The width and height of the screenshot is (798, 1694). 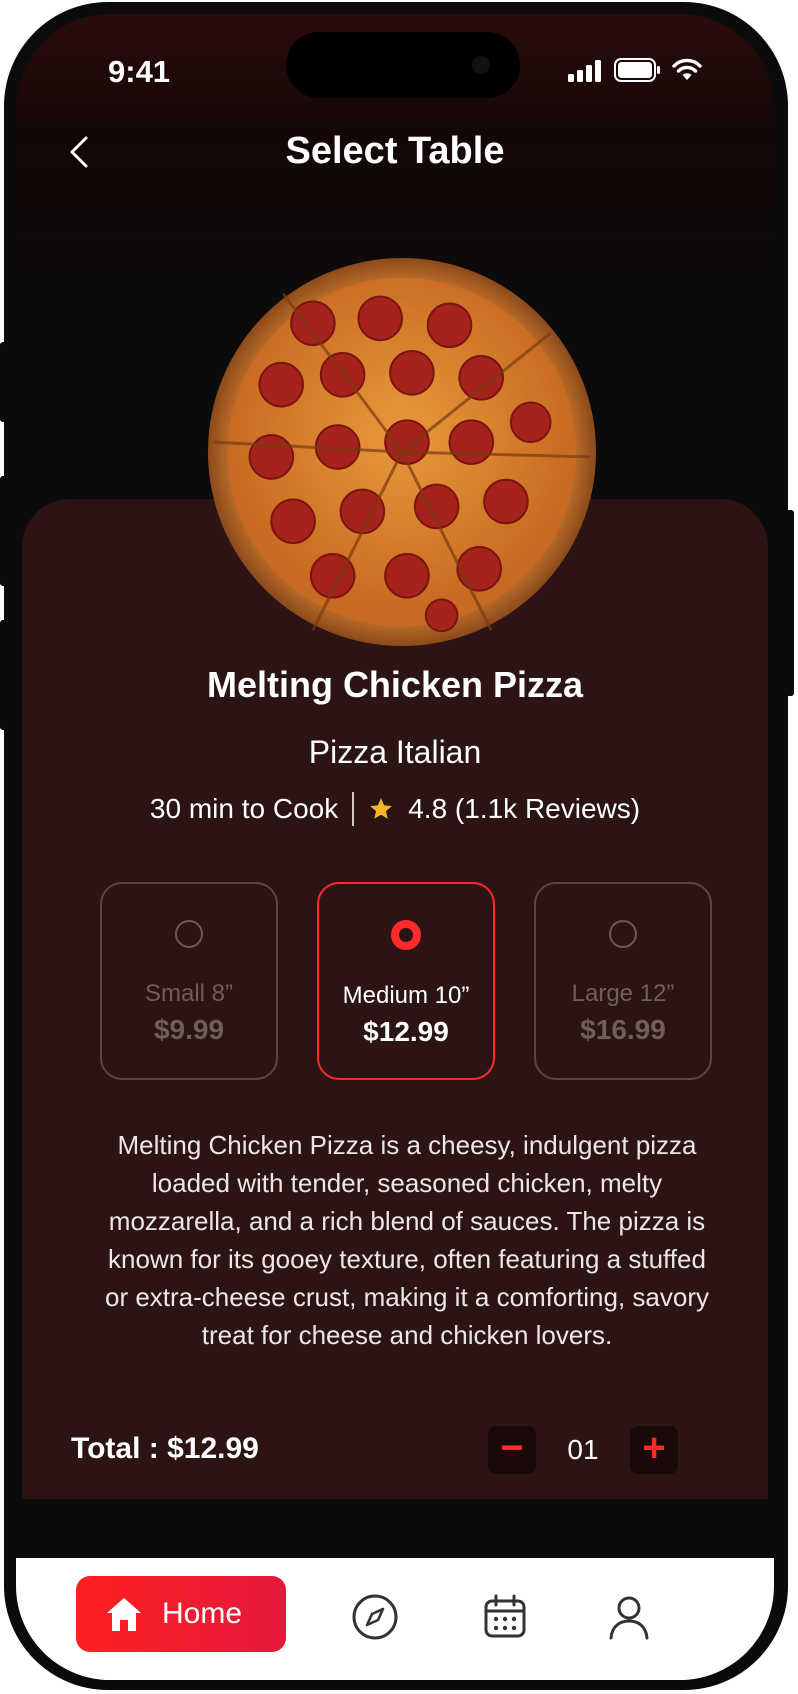 What do you see at coordinates (353, 809) in the screenshot?
I see `divider` at bounding box center [353, 809].